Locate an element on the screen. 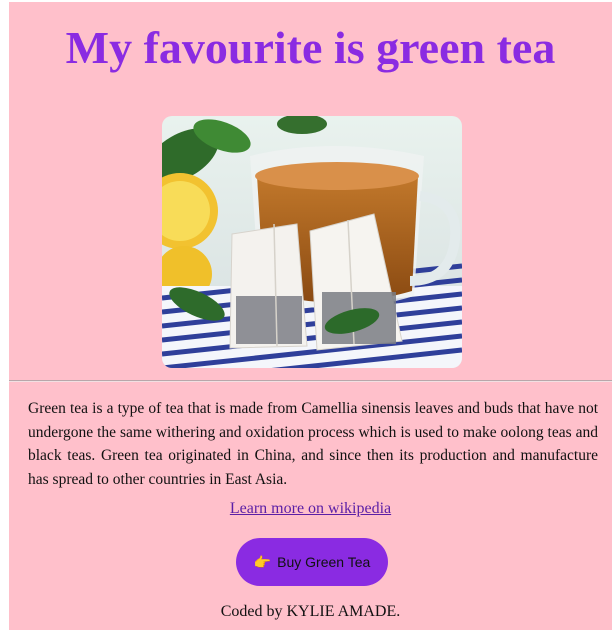 This screenshot has width=615, height=630. wiki-link-wrapper: Learn more on wikipedia is located at coordinates (310, 509).